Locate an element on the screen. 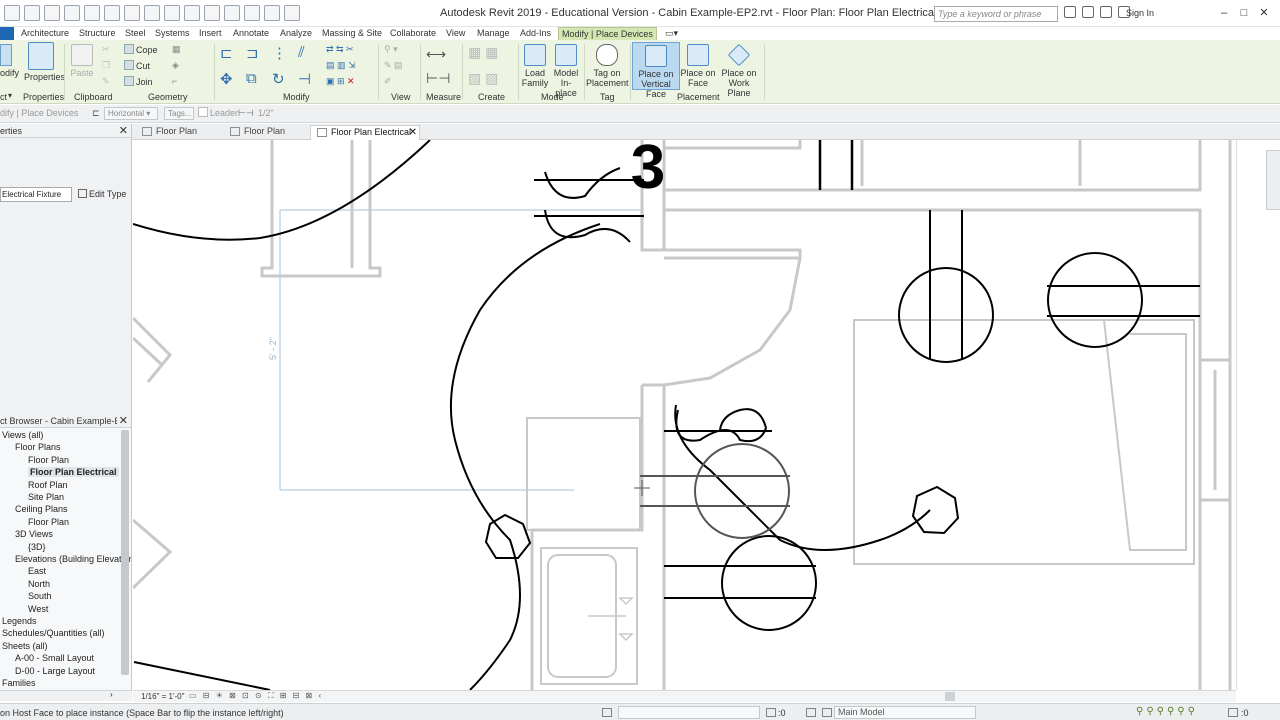 This screenshot has height=720, width=1280. browser-item: Views (all) is located at coordinates (22, 435).